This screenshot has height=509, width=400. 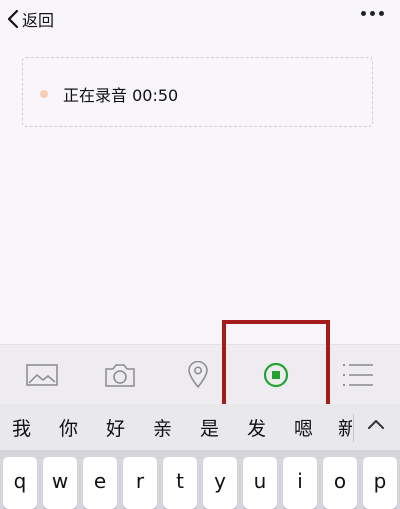 I want to click on candidate-item: 新, so click(x=345, y=427).